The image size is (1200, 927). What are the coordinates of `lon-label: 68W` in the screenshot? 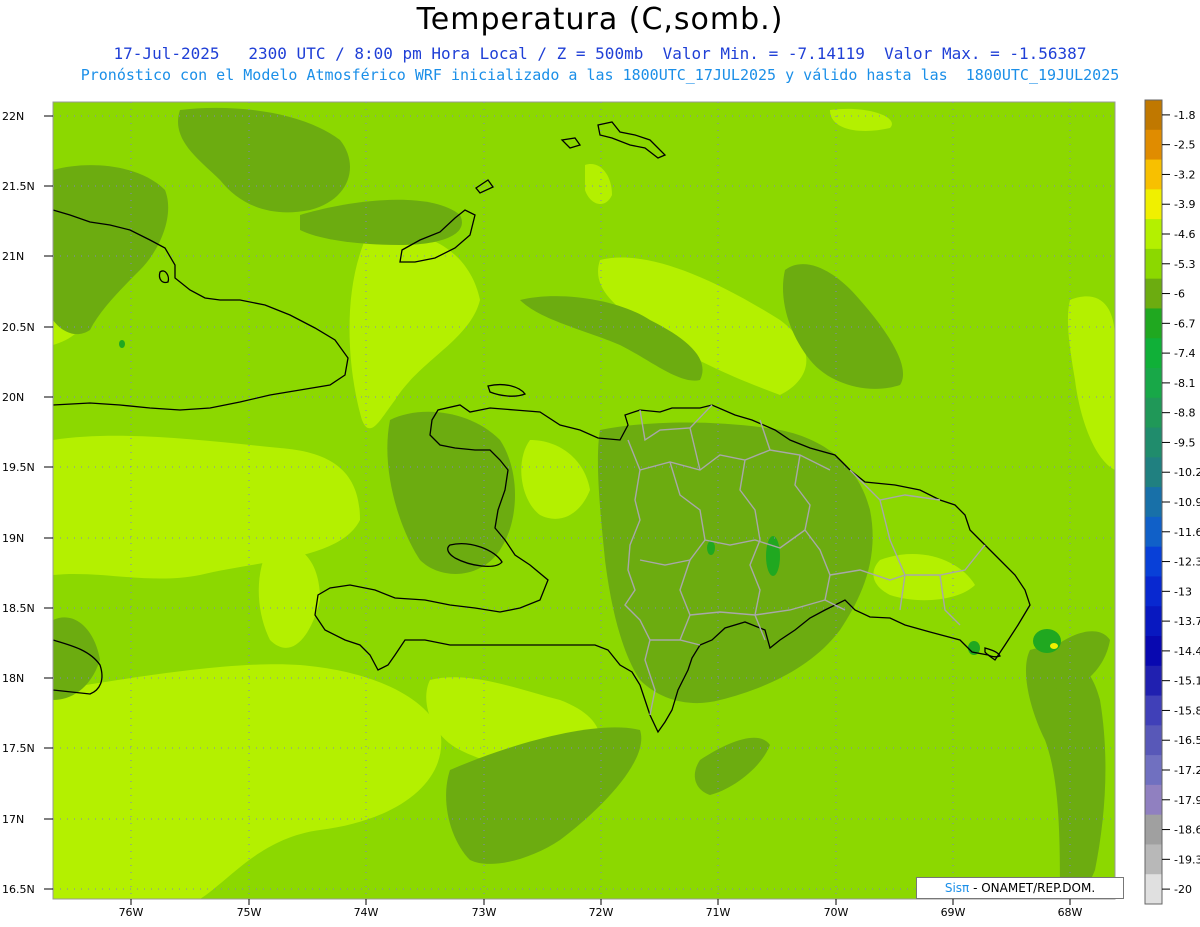 It's located at (1070, 912).